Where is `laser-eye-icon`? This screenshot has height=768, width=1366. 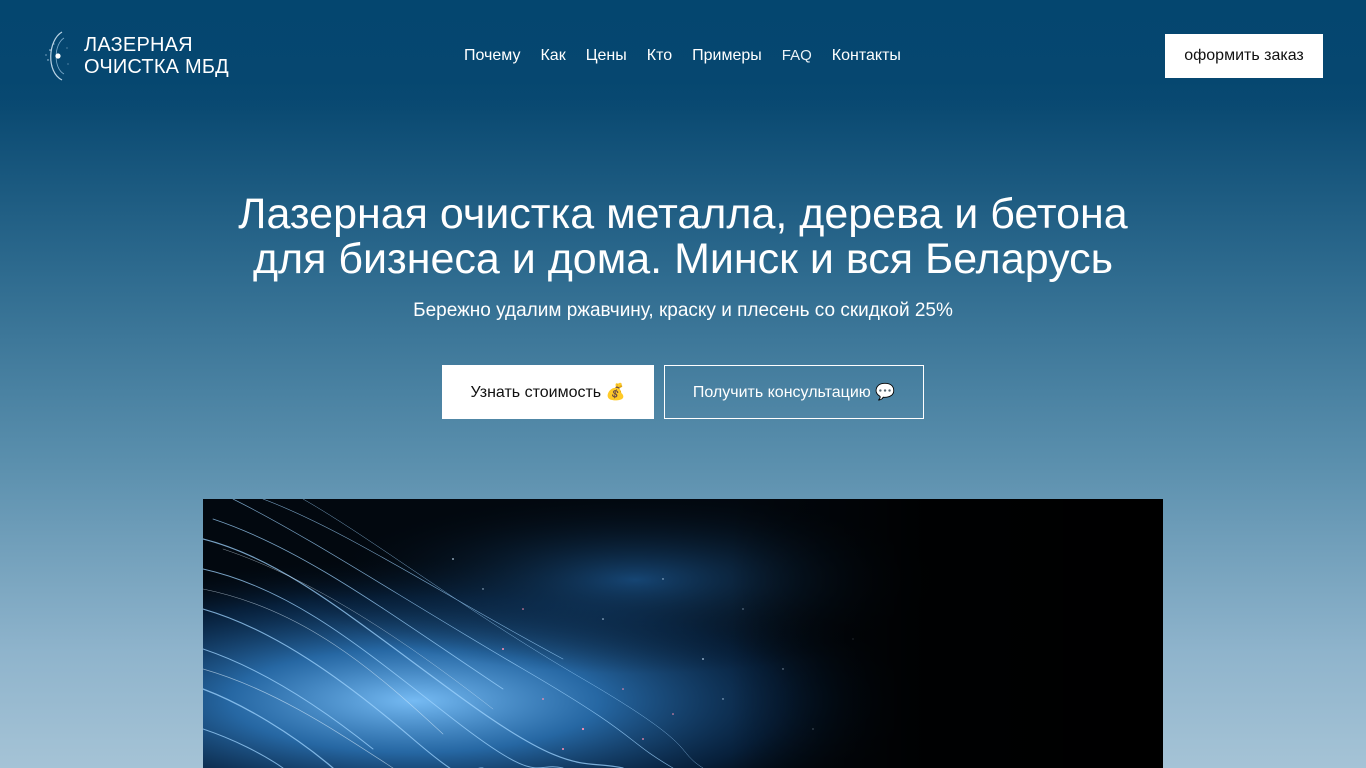
laser-eye-icon is located at coordinates (58, 56).